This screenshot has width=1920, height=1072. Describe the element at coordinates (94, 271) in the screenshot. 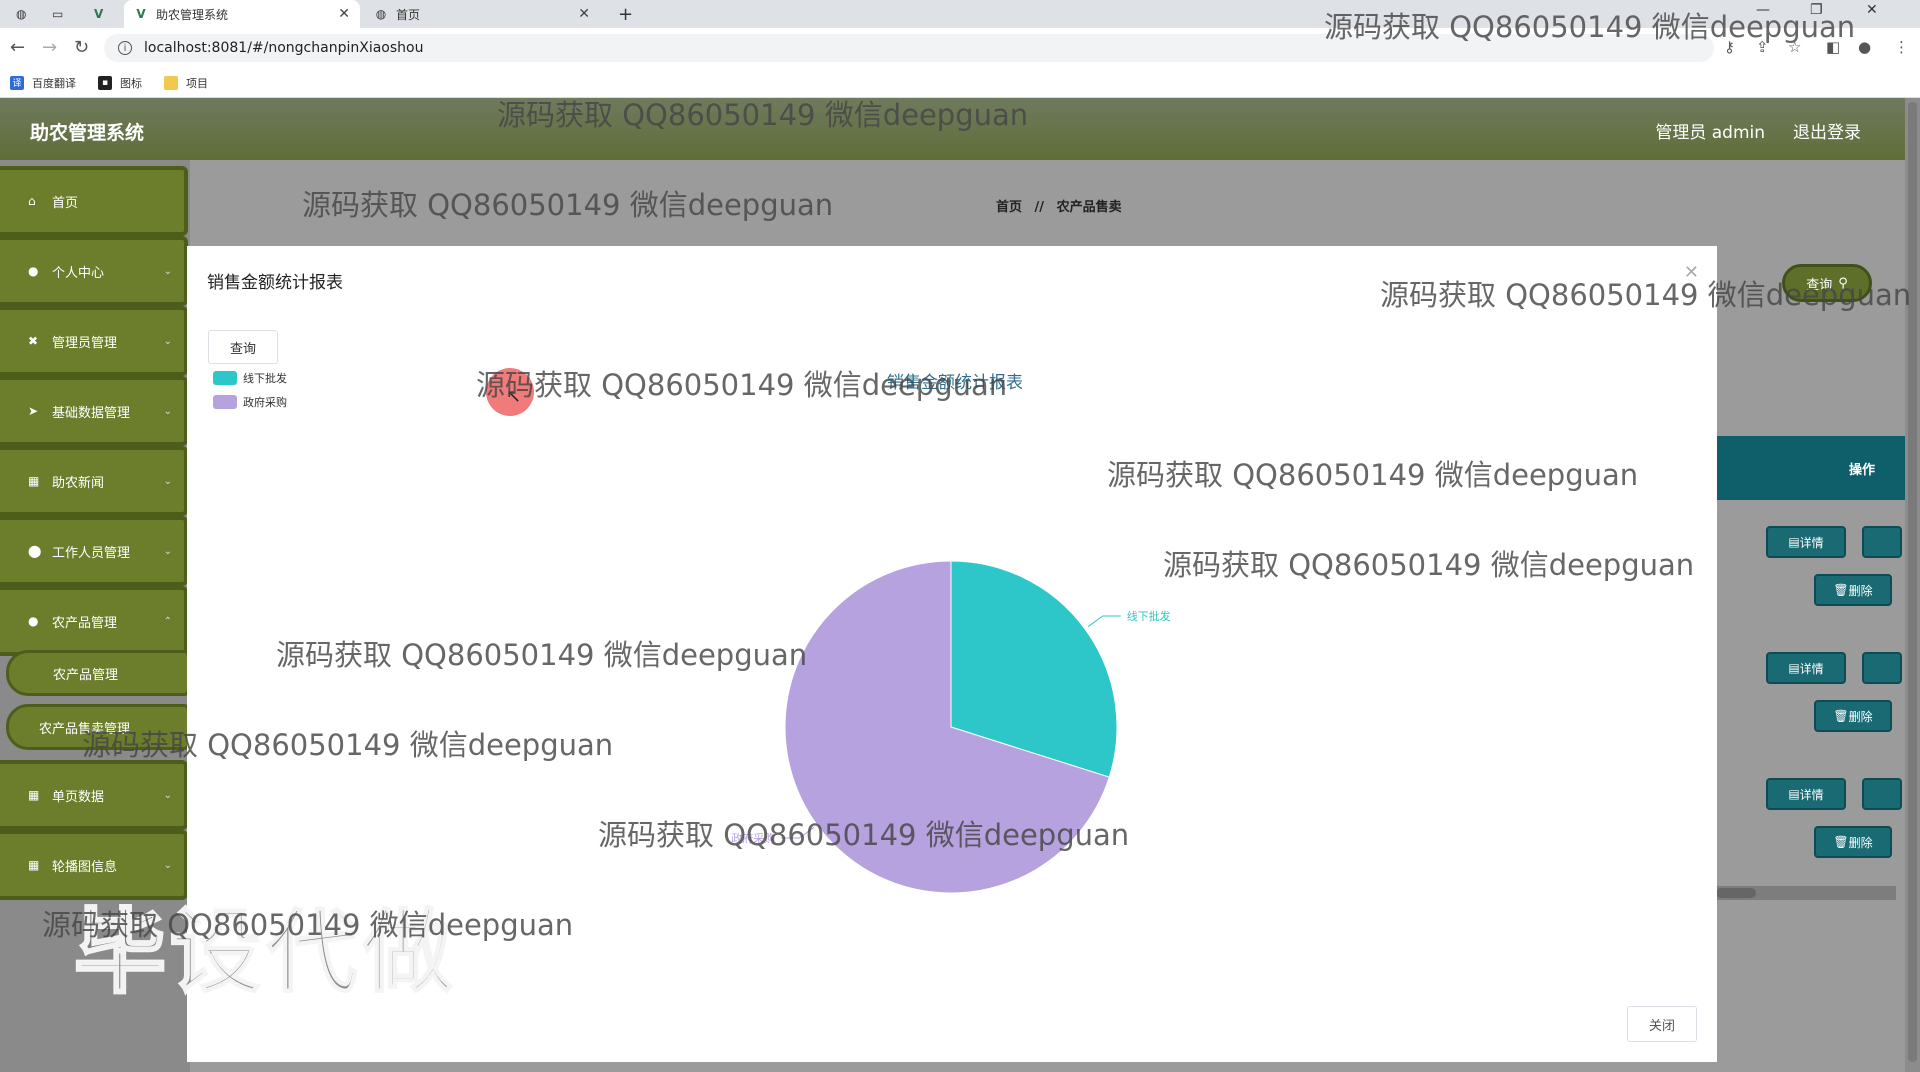

I see `sidebar-item-profile: ● 个人中心 ⌄` at that location.